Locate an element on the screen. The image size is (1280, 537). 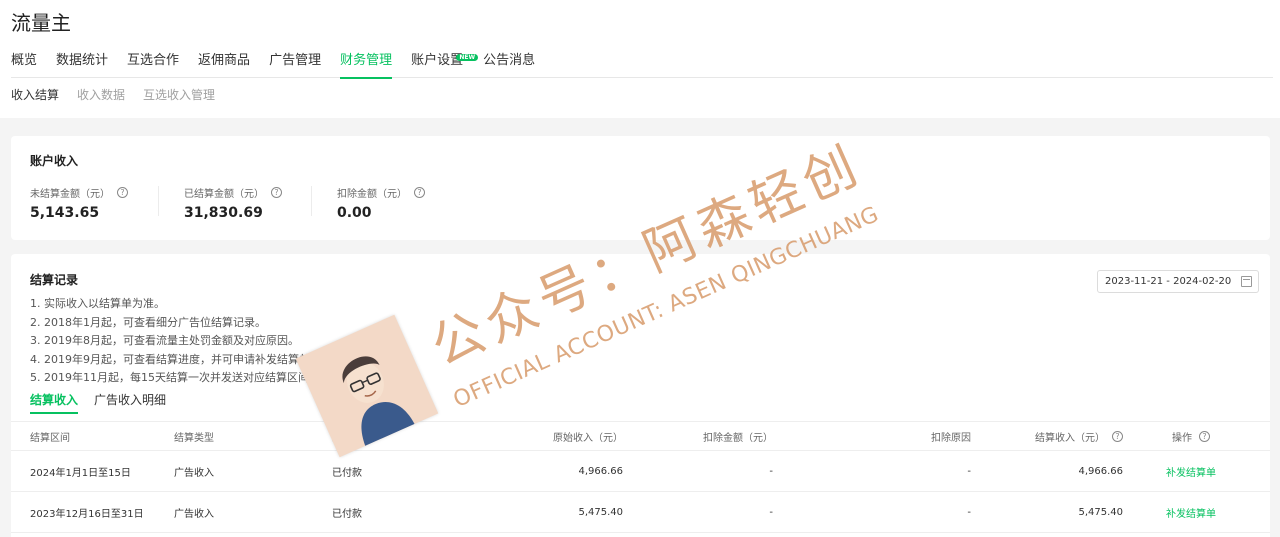
col-deduction: 扣除金额（元） is located at coordinates (738, 438).